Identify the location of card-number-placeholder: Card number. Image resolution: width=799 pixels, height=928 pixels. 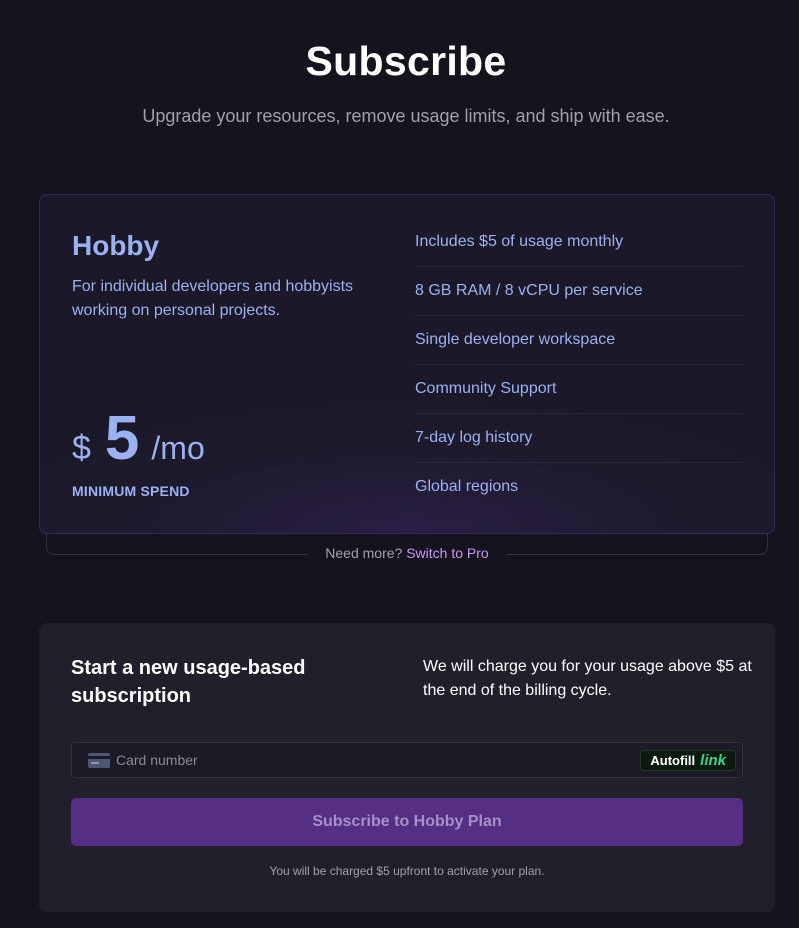
(157, 760).